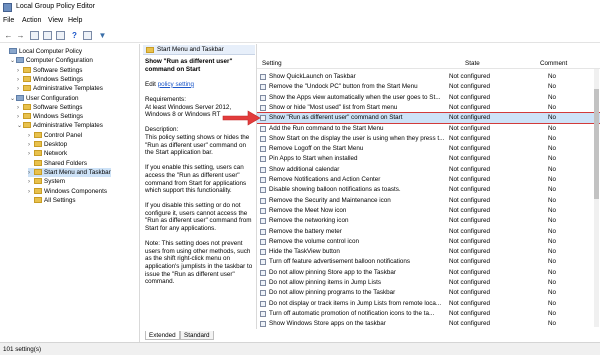 The width and height of the screenshot is (600, 355). What do you see at coordinates (428, 252) in the screenshot?
I see `table-row: Hide the TaskView button Not configured No` at bounding box center [428, 252].